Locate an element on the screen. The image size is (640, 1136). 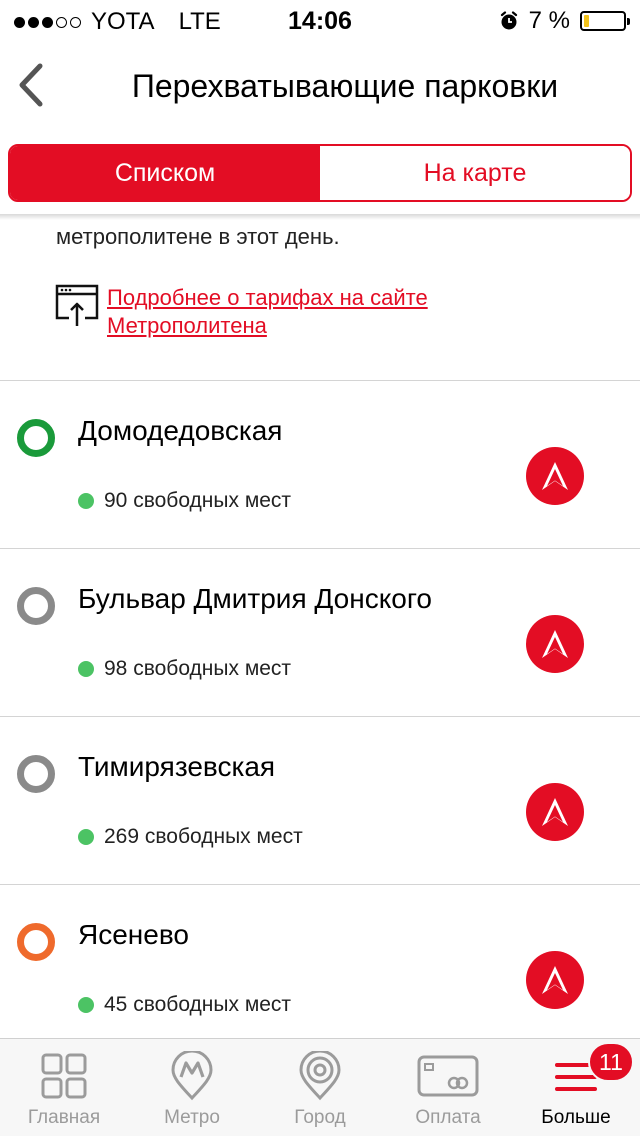
station-name: Ясенево is located at coordinates (133, 934).